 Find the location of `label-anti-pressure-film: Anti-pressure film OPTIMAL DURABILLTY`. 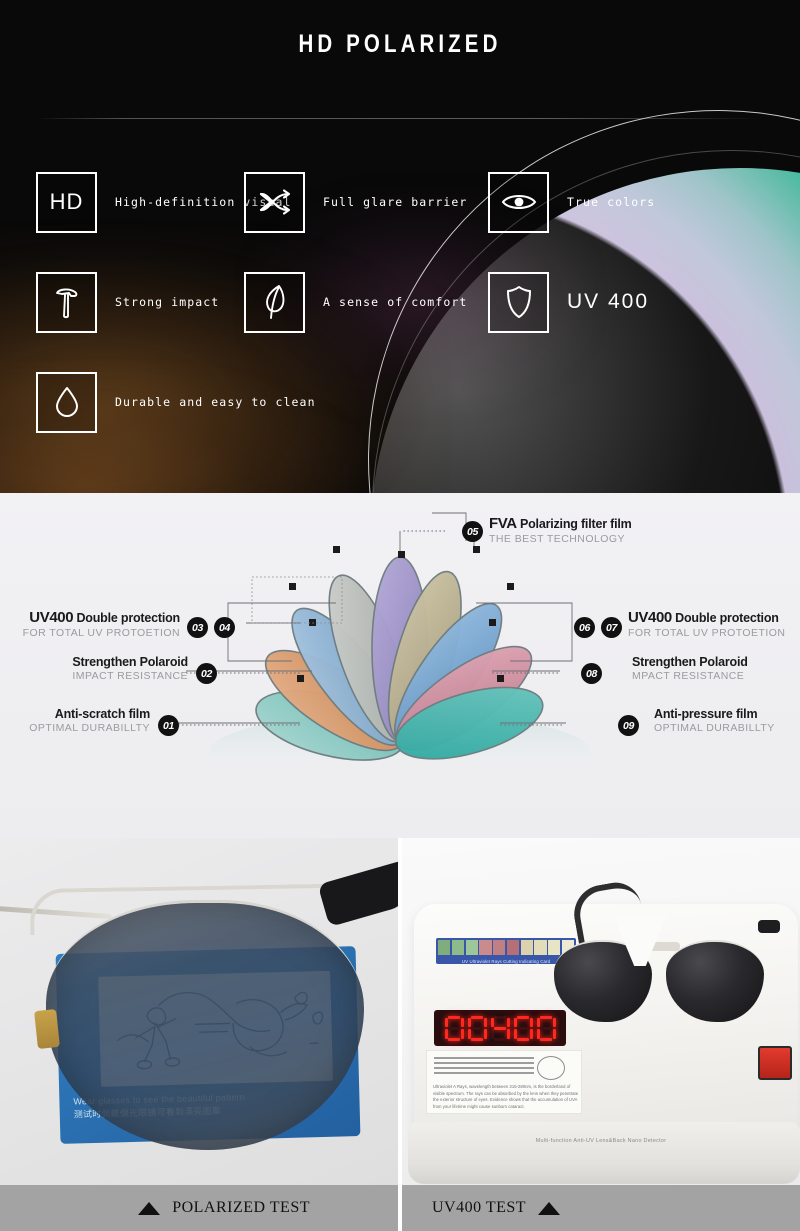

label-anti-pressure-film: Anti-pressure film OPTIMAL DURABILLTY is located at coordinates (714, 720).